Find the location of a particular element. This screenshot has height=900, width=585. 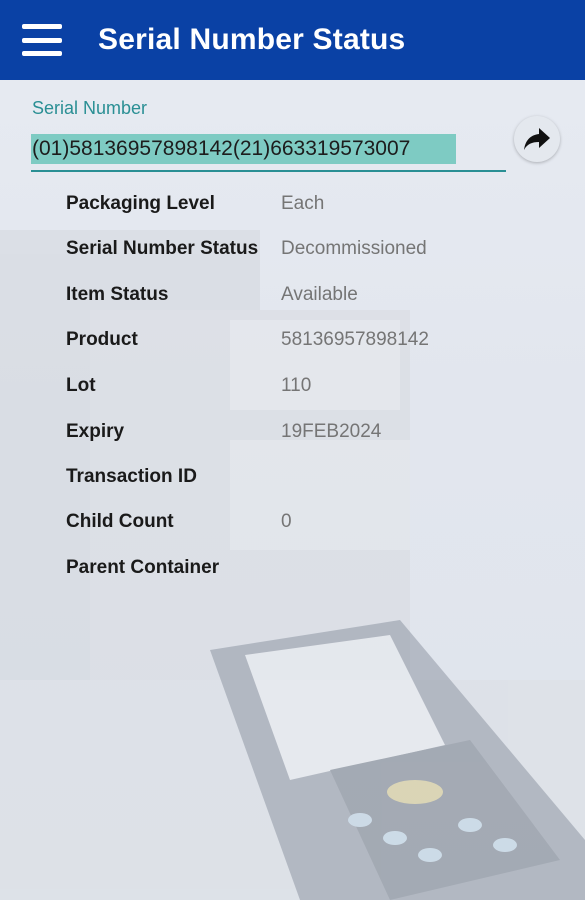

detail-row-child-count: Child Count 0 is located at coordinates (316, 526).